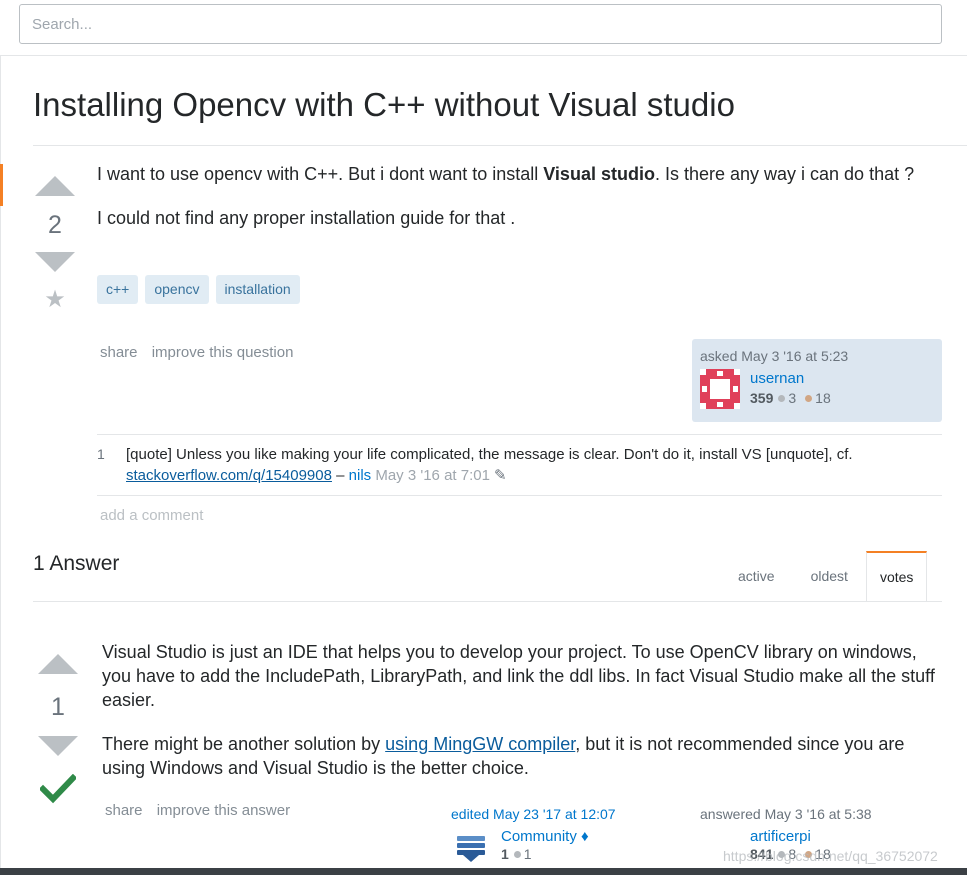 The width and height of the screenshot is (967, 875). I want to click on asker-card: asked May 3 '16 at 5:23 usernan 359 3 18, so click(817, 380).